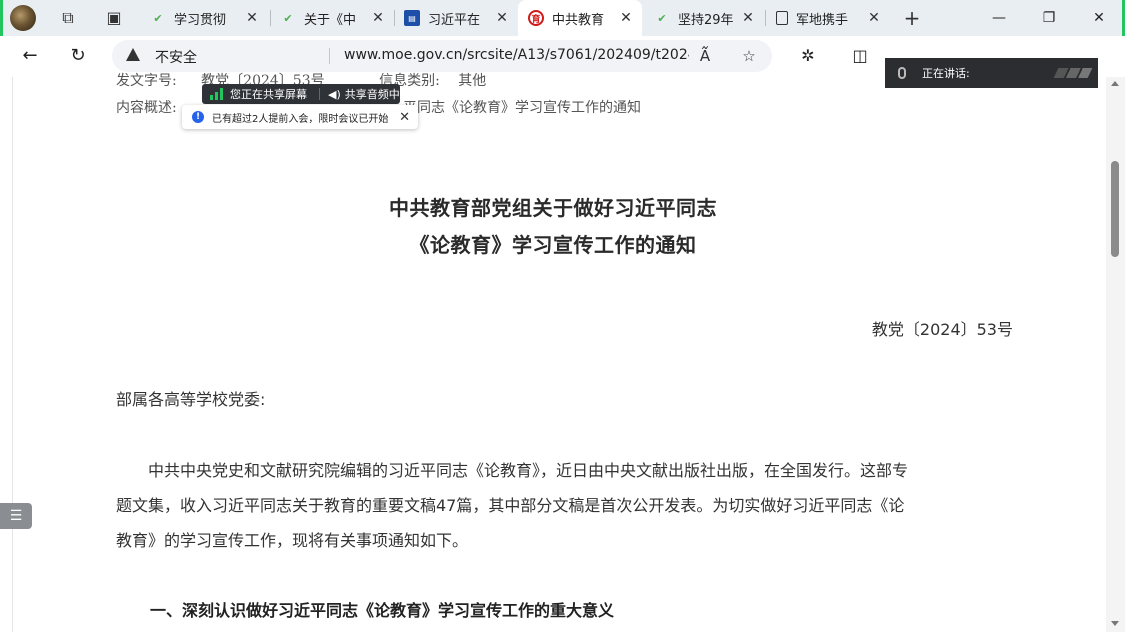 This screenshot has height=632, width=1125. Describe the element at coordinates (860, 56) in the screenshot. I see `split-screen-icon: ◫` at that location.